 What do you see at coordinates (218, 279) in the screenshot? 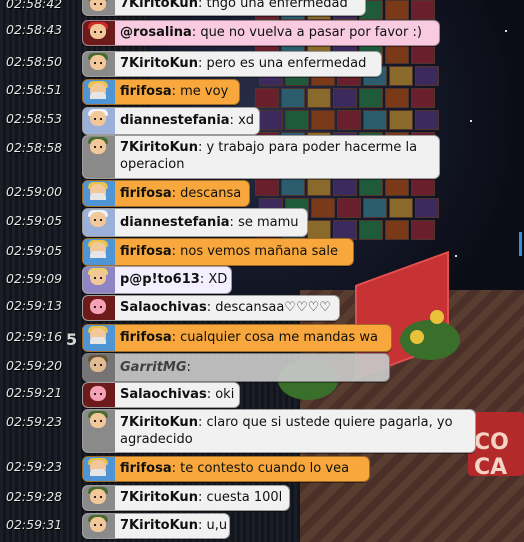
I see `message-text: XD` at bounding box center [218, 279].